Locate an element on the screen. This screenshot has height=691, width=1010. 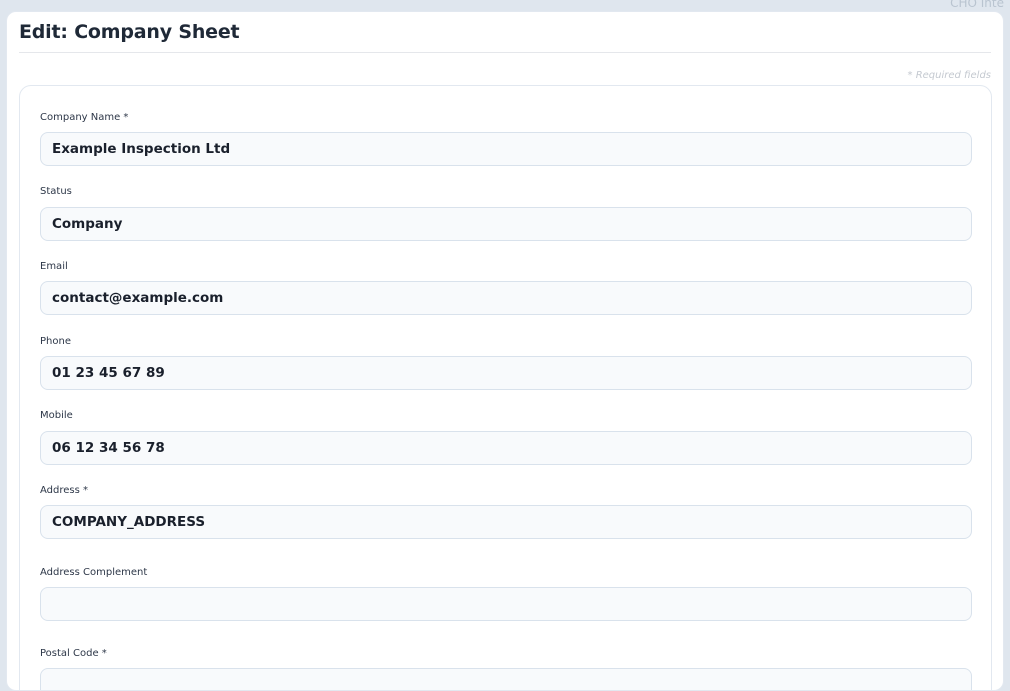
company-name-label: Company Name * is located at coordinates (84, 117).